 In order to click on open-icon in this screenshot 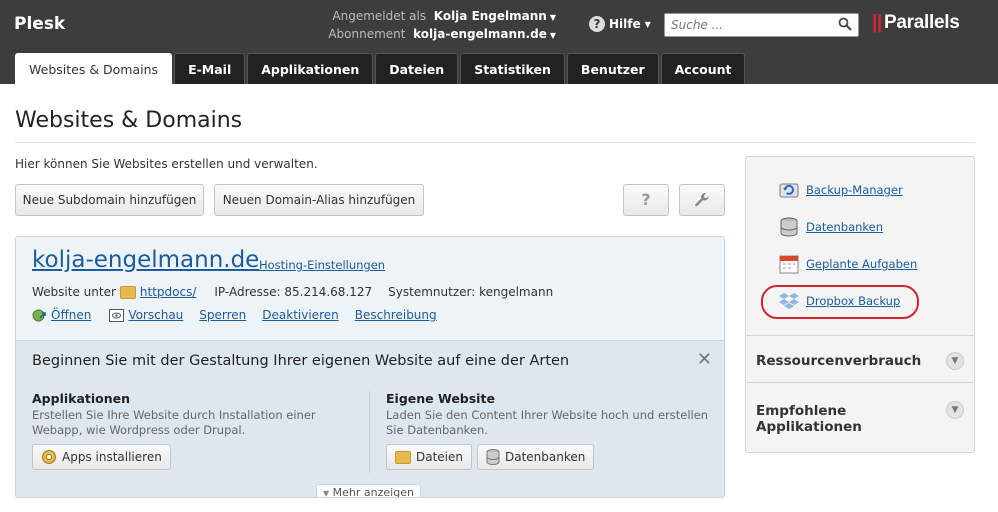, I will do `click(39, 315)`.